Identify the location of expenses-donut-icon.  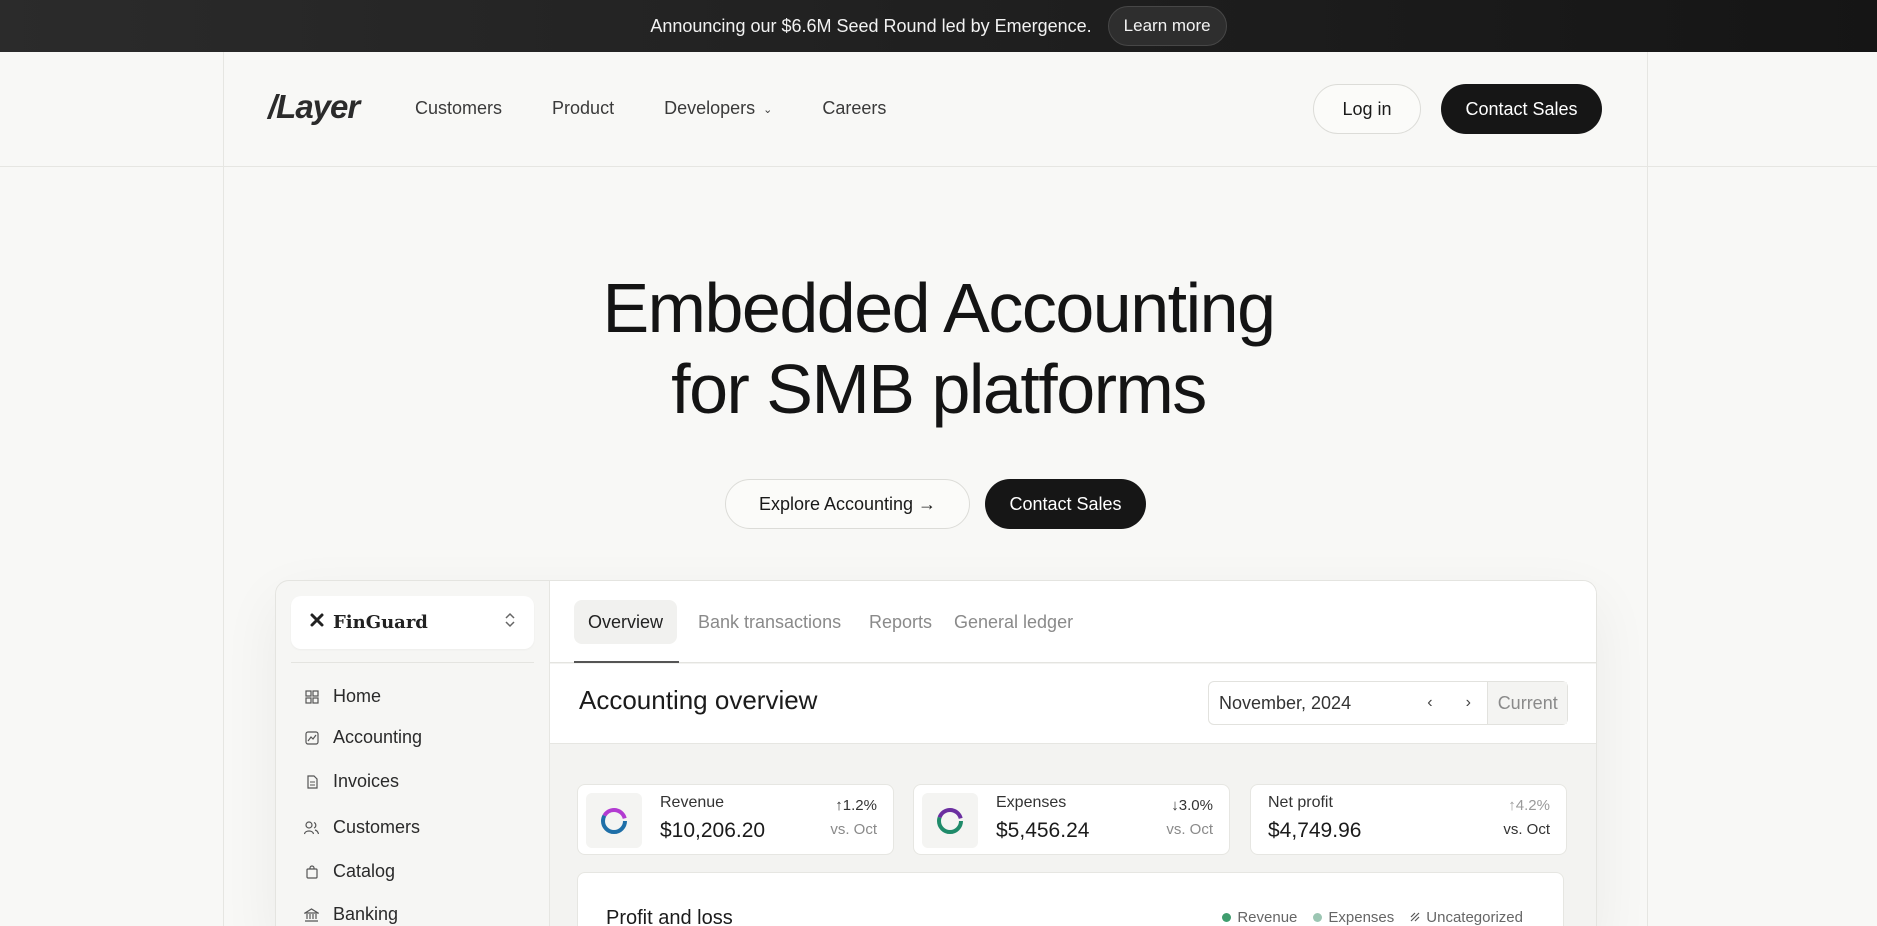
(950, 820).